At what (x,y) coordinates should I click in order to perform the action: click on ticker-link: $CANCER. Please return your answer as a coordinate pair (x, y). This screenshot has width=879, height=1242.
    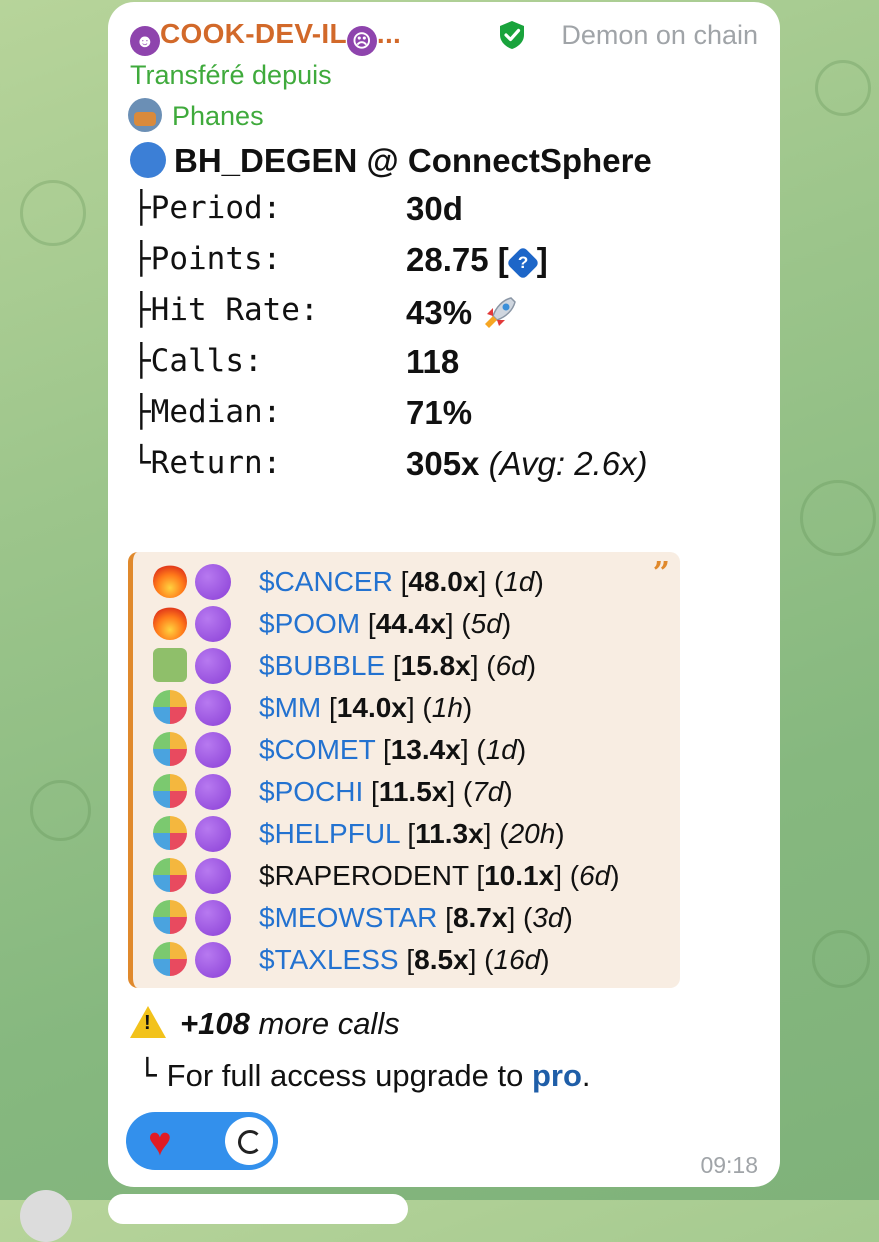
    Looking at the image, I should click on (326, 581).